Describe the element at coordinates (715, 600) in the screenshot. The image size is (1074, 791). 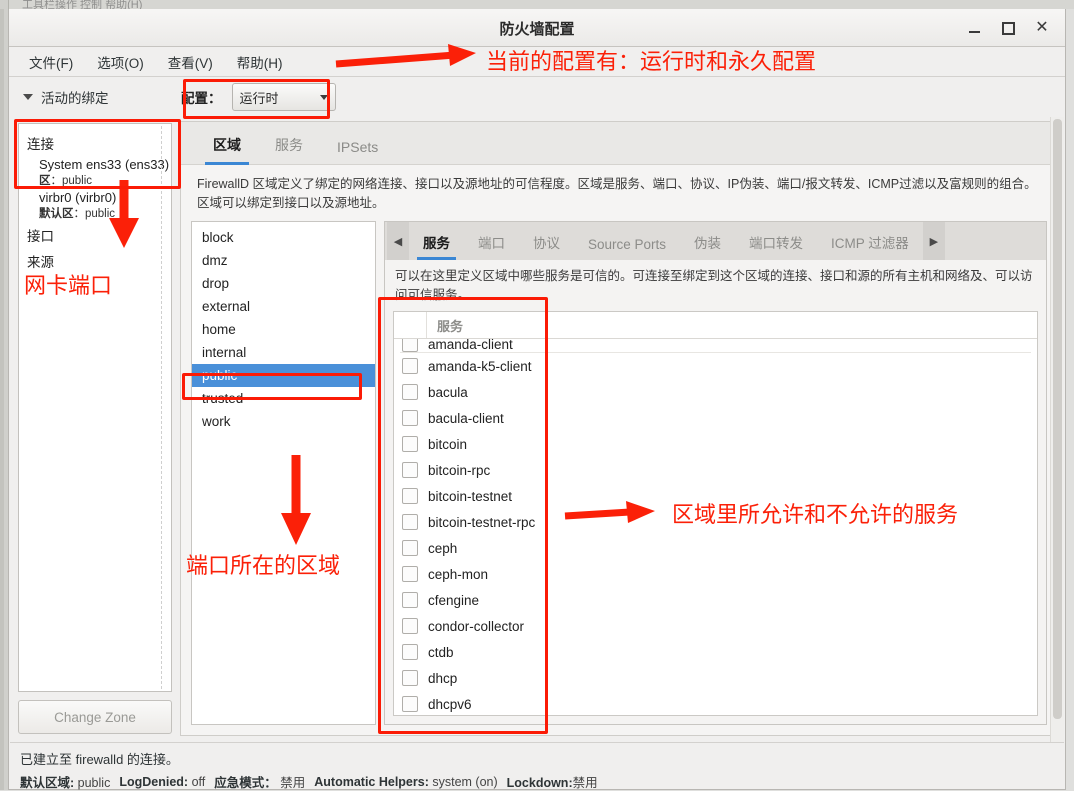
I see `table-row: cfengine` at that location.